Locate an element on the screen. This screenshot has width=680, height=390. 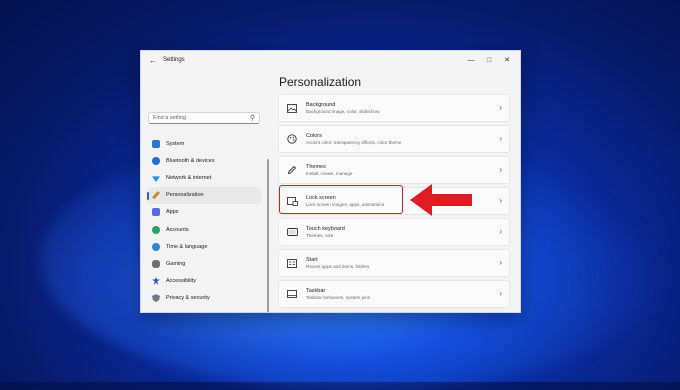
app-title: Settings is located at coordinates (174, 60).